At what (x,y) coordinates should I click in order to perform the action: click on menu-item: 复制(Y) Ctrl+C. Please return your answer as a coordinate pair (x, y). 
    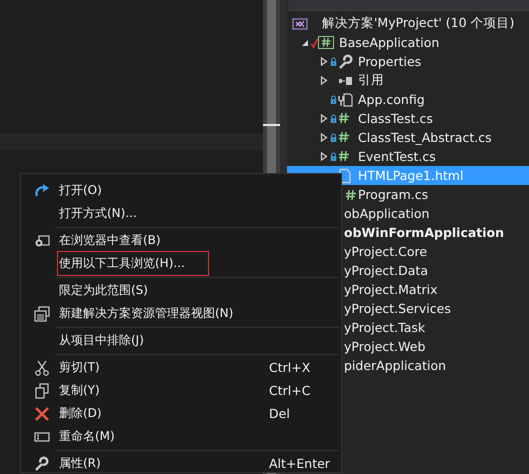
    Looking at the image, I should click on (181, 390).